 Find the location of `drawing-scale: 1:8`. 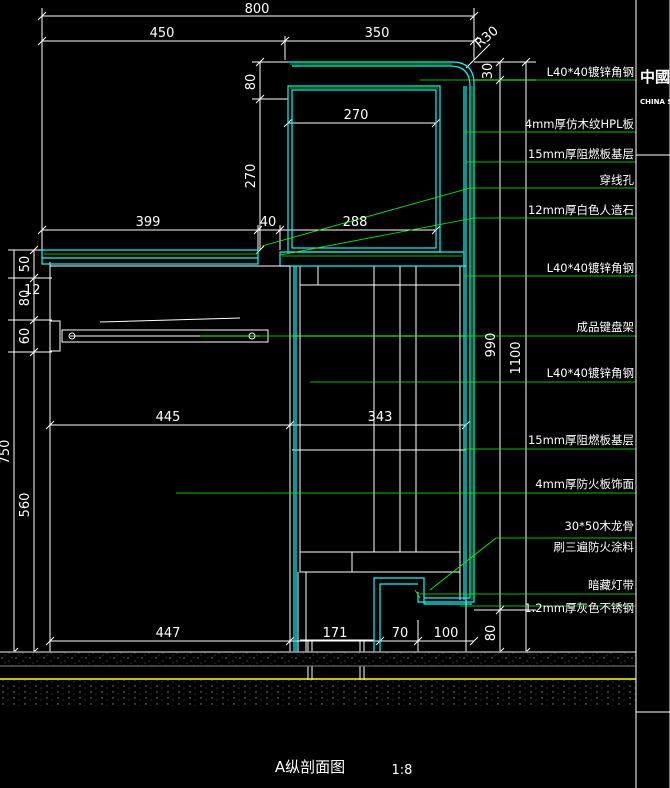

drawing-scale: 1:8 is located at coordinates (402, 770).